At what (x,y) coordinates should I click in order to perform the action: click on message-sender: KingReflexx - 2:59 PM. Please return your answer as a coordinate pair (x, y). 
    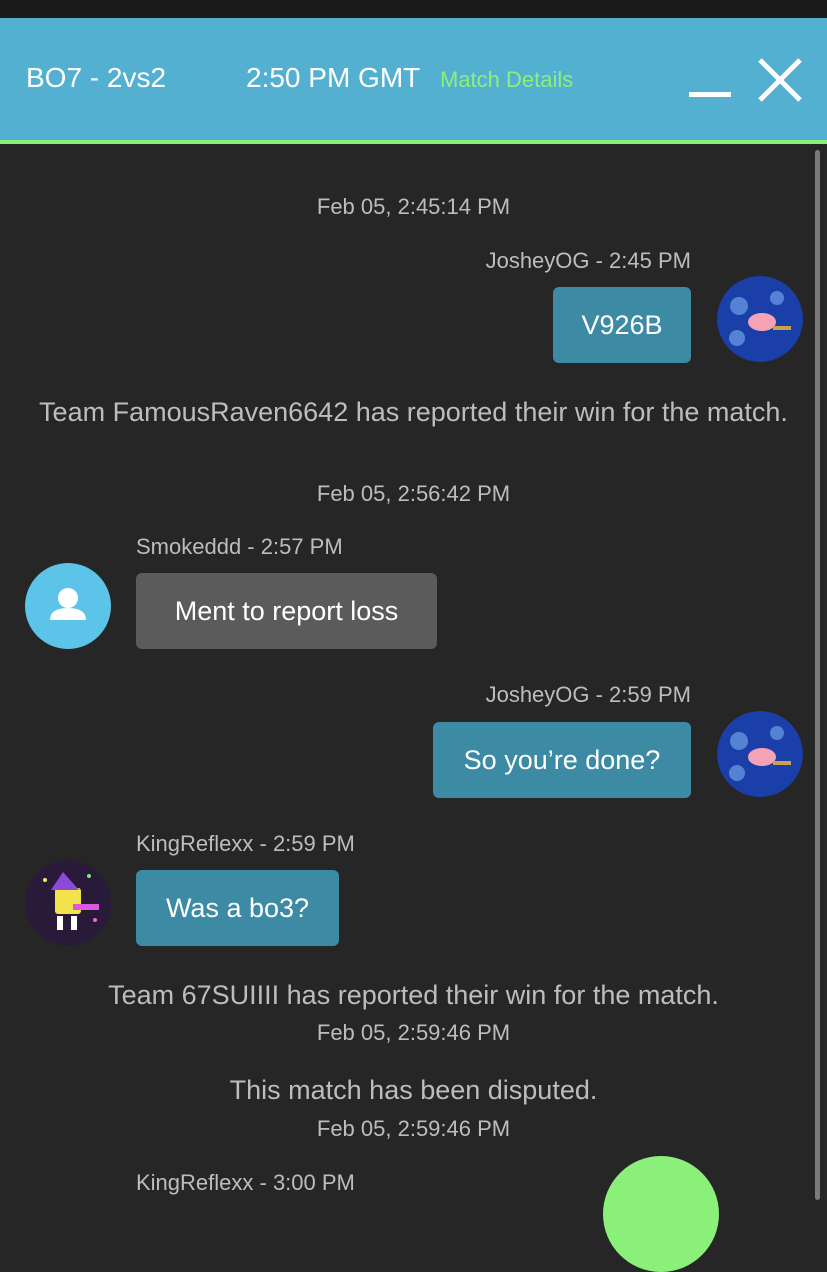
    Looking at the image, I should click on (245, 843).